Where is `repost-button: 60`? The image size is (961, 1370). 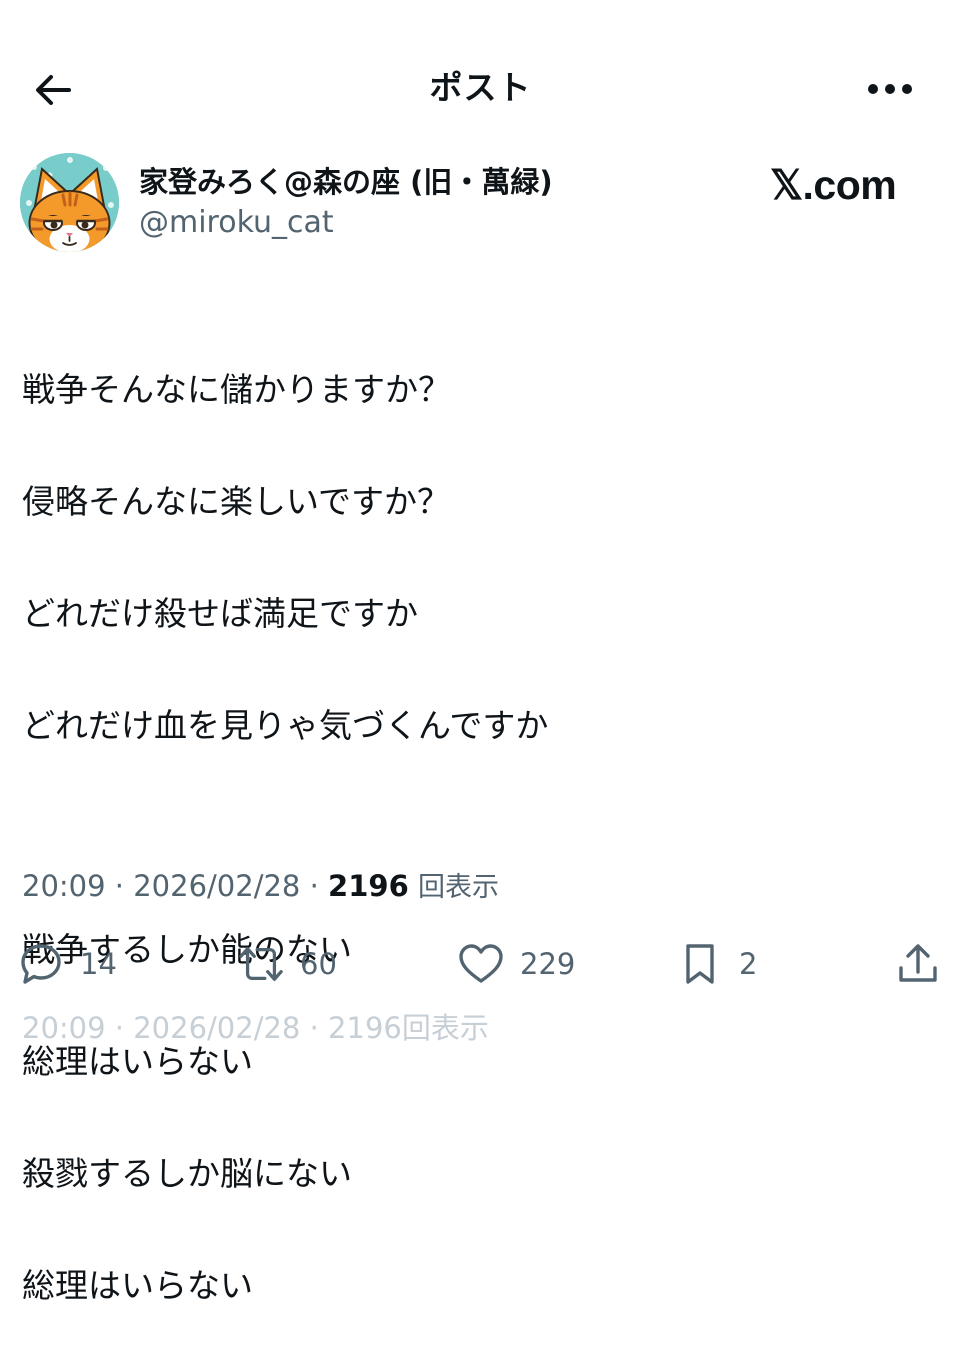 repost-button: 60 is located at coordinates (287, 964).